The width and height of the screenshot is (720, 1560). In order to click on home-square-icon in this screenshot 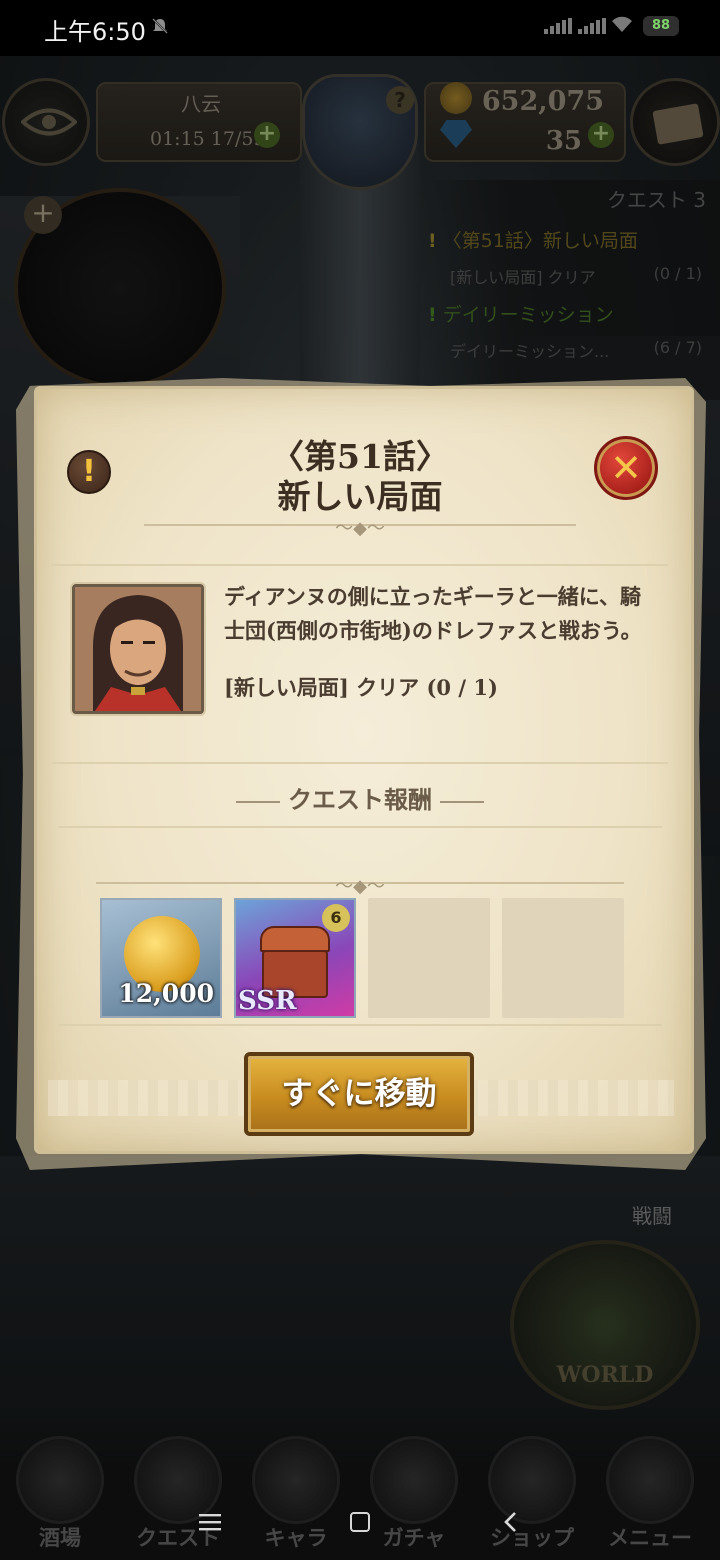, I will do `click(360, 1522)`.